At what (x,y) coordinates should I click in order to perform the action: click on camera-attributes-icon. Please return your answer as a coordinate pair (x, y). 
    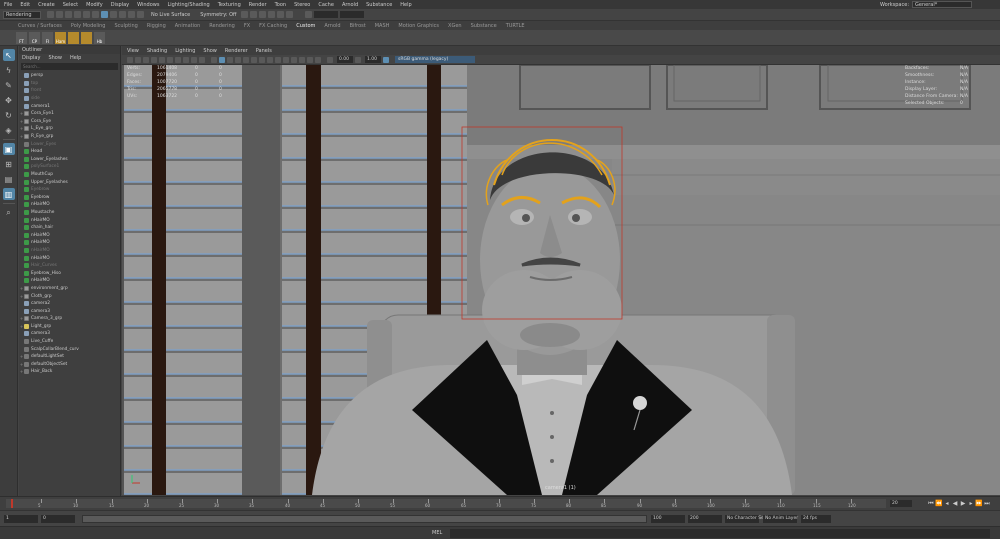
    Looking at the image, I should click on (138, 59).